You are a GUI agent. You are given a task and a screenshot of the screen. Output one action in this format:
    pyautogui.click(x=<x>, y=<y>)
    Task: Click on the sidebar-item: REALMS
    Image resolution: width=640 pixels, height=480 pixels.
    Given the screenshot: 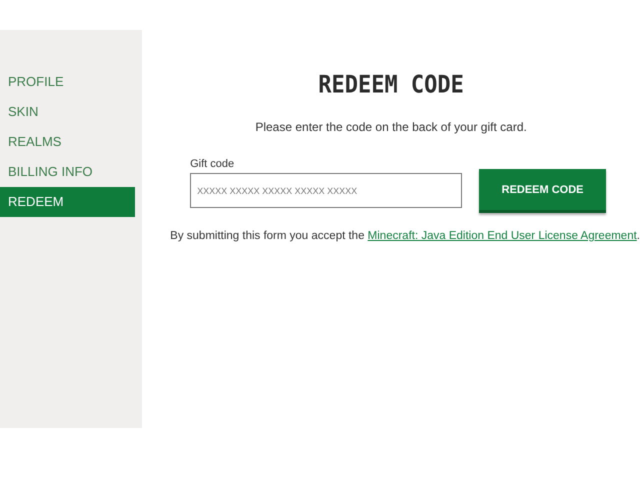 What is the action you would take?
    pyautogui.click(x=68, y=142)
    